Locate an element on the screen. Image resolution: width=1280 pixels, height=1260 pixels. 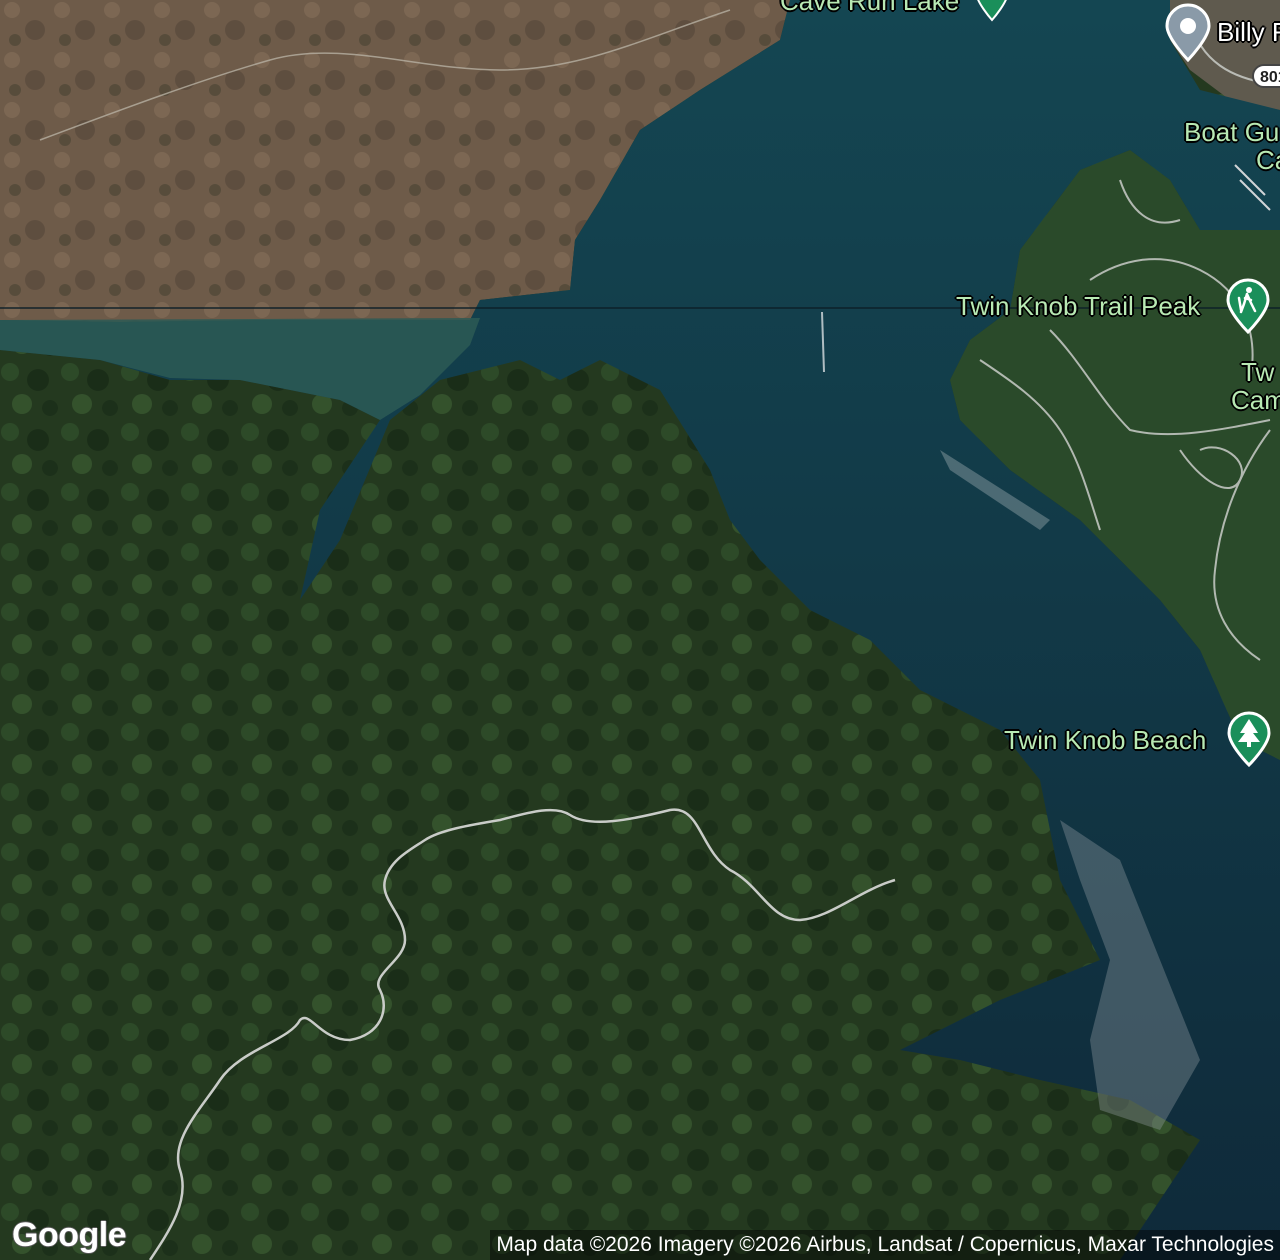
place-label-boat-gun: Boat Gu is located at coordinates (1231, 132).